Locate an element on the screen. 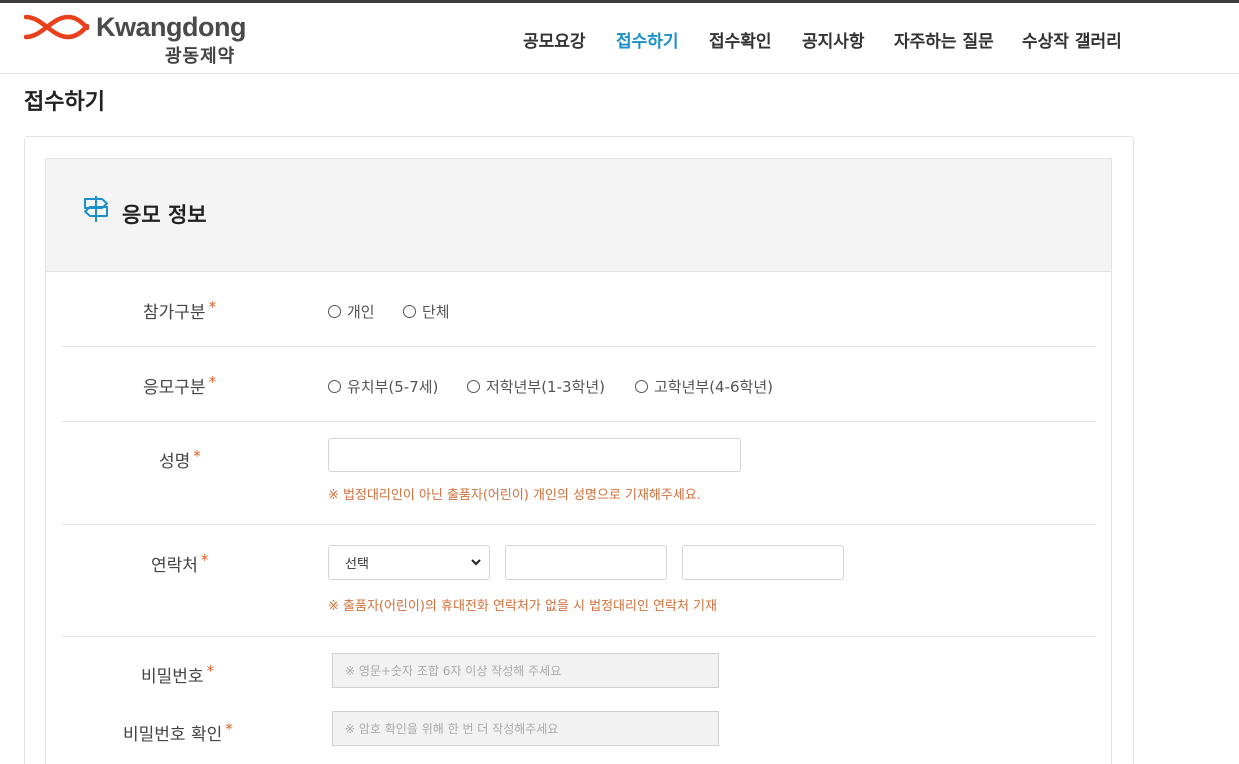 The image size is (1239, 764). nav-item-check: 접수확인 is located at coordinates (740, 39).